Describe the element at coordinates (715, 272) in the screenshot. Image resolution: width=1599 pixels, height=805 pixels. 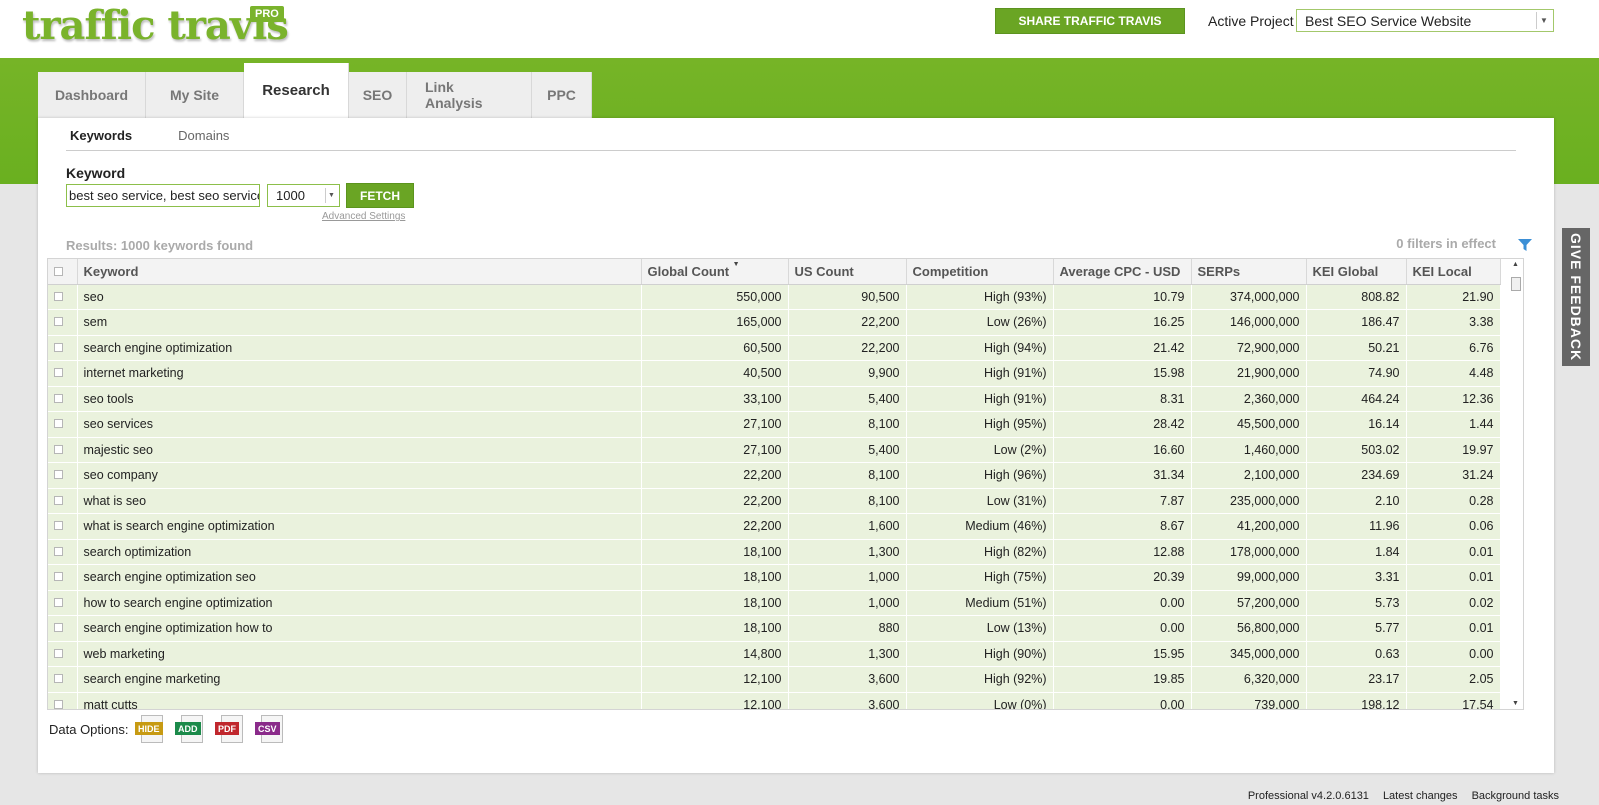
I see `column-header-global-count: Global Count ▼` at that location.